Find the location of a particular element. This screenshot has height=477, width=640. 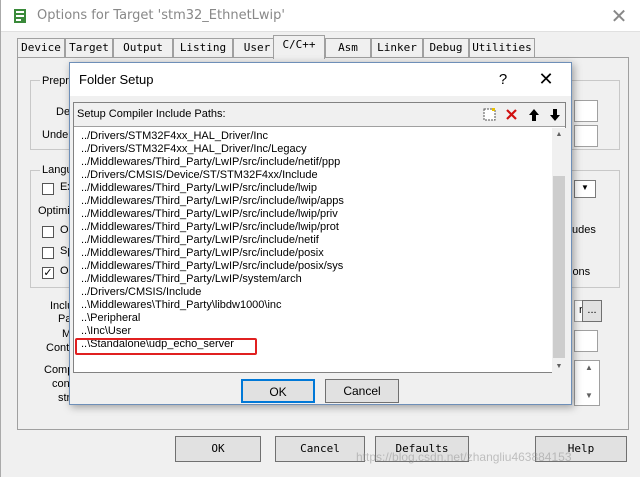

tab-linker: Linker is located at coordinates (397, 48).